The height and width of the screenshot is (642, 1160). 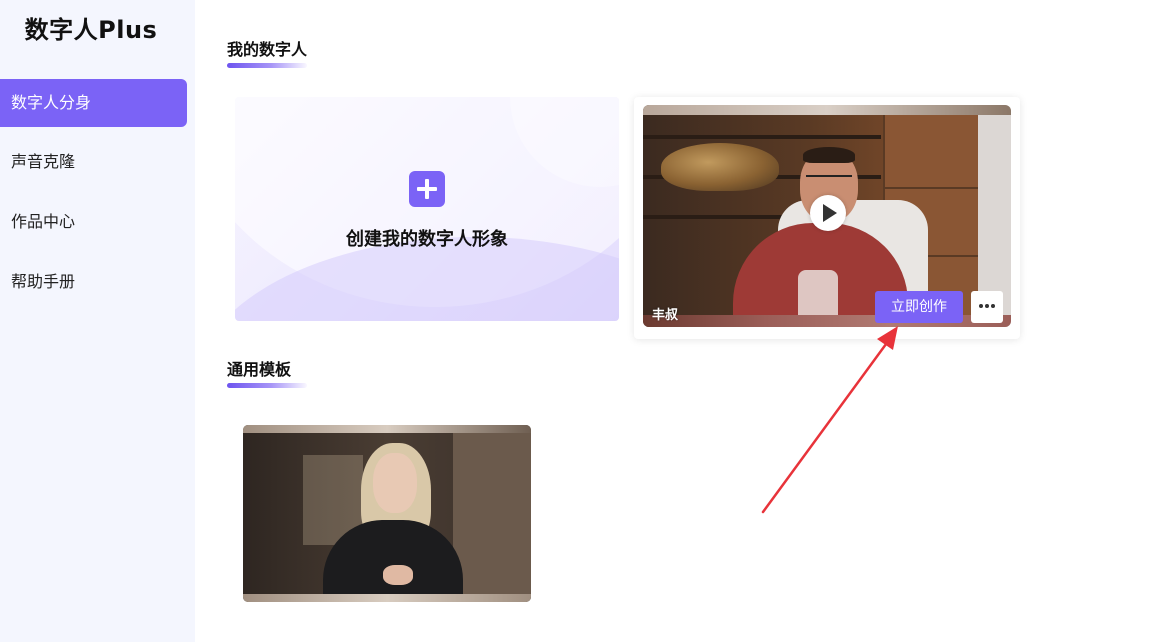 I want to click on more-icon, so click(x=987, y=307).